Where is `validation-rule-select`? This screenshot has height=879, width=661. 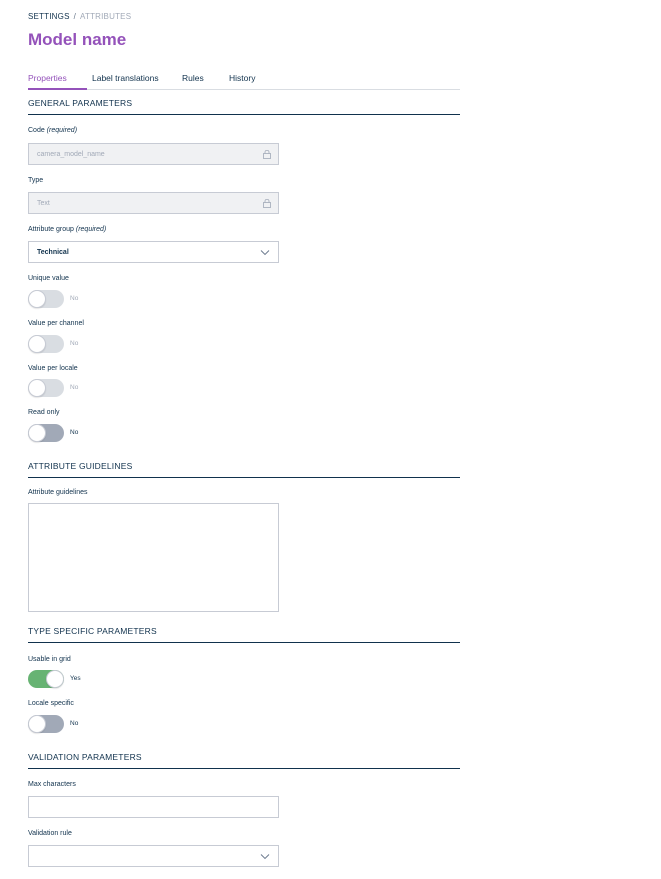
validation-rule-select is located at coordinates (153, 856).